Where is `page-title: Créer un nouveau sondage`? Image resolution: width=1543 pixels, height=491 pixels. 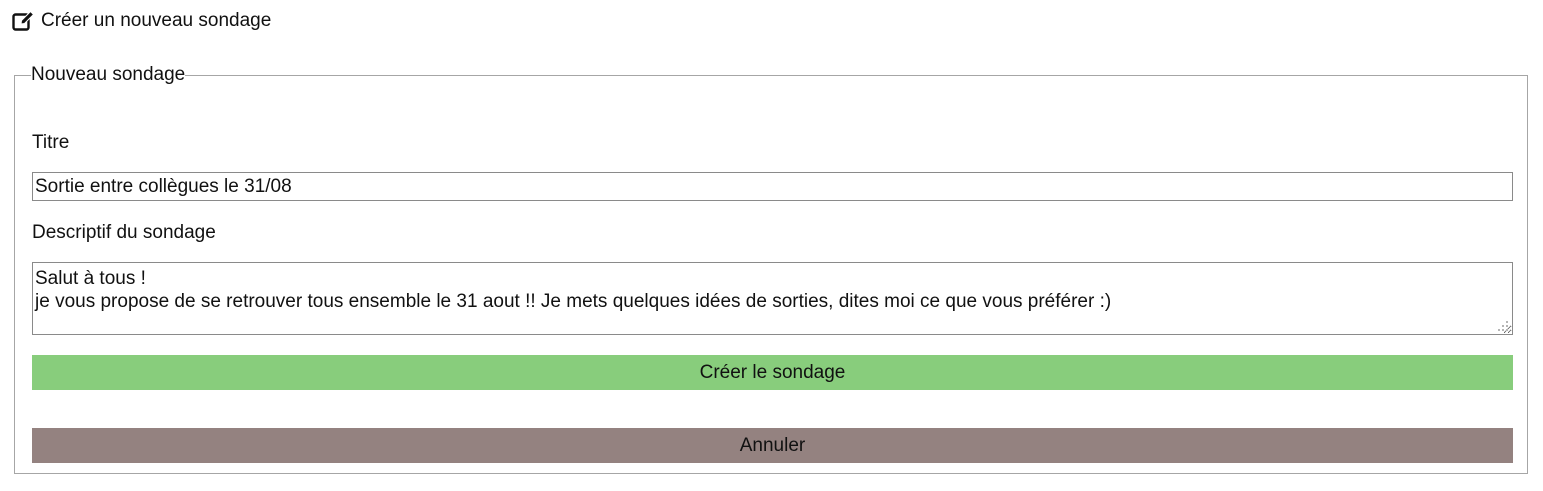
page-title: Créer un nouveau sondage is located at coordinates (156, 20).